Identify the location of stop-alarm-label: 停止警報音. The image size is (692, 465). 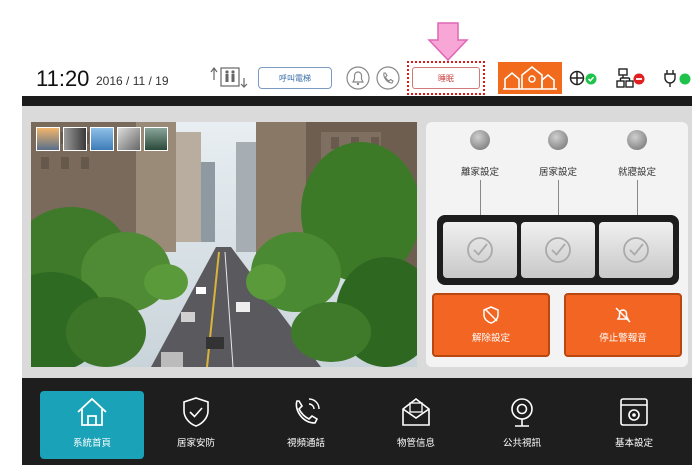
(623, 338).